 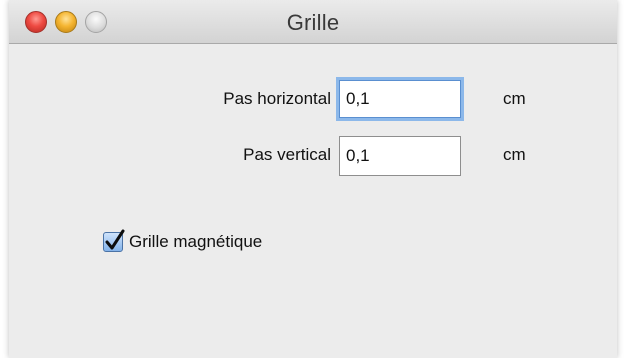 I want to click on checkmark-icon, so click(x=115, y=239).